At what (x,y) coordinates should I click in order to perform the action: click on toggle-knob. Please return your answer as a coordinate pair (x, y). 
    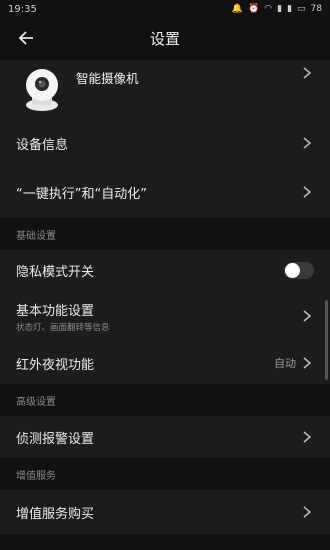
    Looking at the image, I should click on (292, 270).